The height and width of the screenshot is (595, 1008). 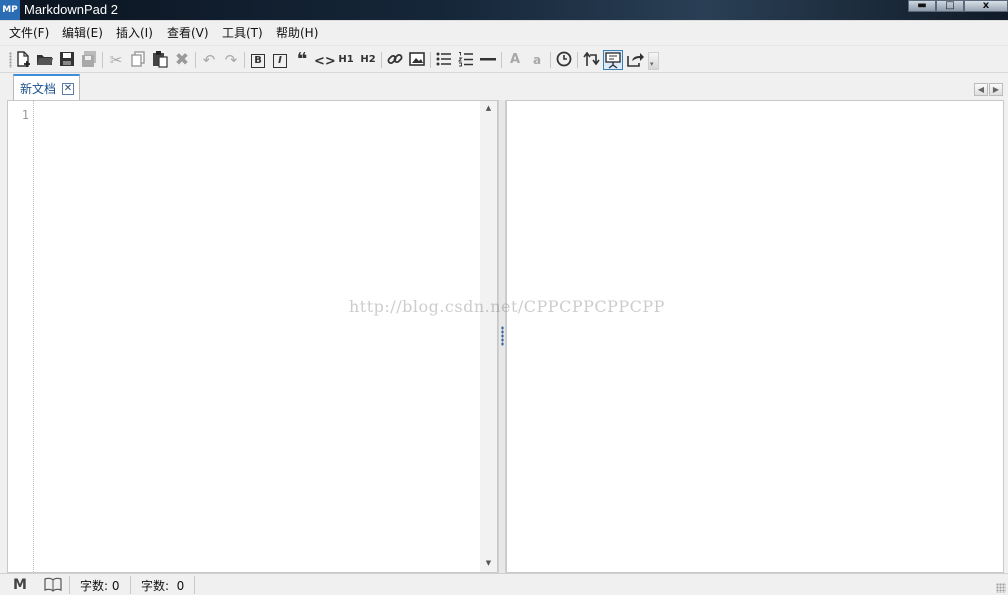 I want to click on bold-button: B, so click(x=258, y=60).